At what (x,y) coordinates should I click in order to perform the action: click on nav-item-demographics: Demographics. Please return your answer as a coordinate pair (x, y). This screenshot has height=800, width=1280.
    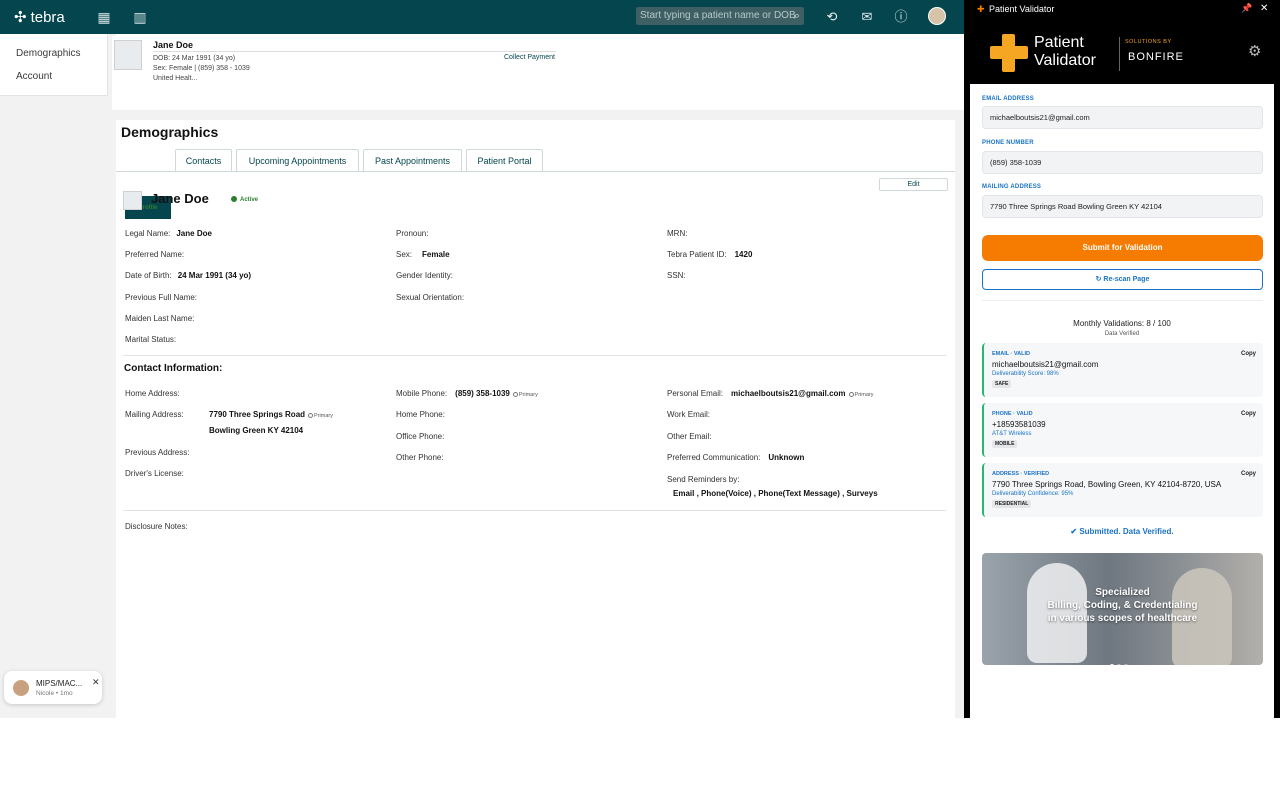
    Looking at the image, I should click on (48, 53).